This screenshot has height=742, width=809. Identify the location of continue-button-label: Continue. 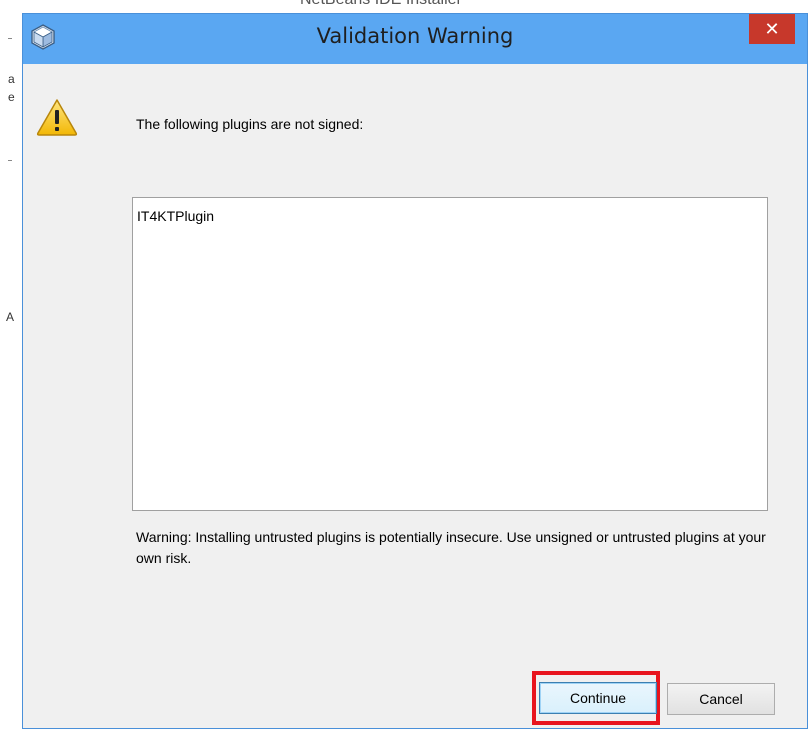
(598, 698).